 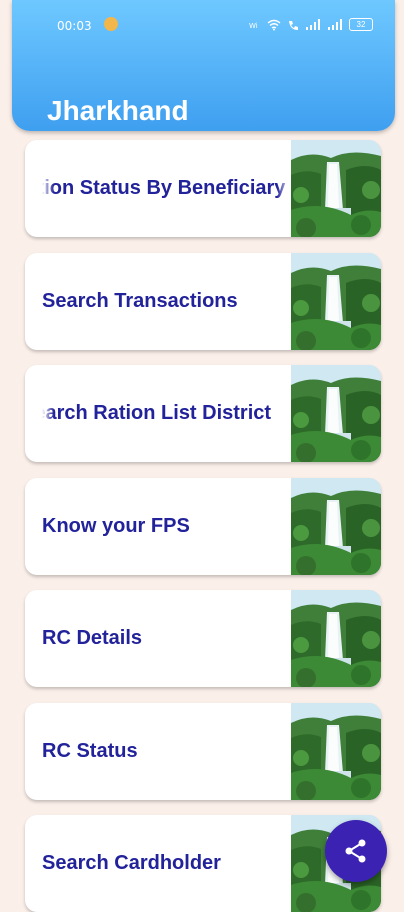 What do you see at coordinates (111, 24) in the screenshot?
I see `notification-icon` at bounding box center [111, 24].